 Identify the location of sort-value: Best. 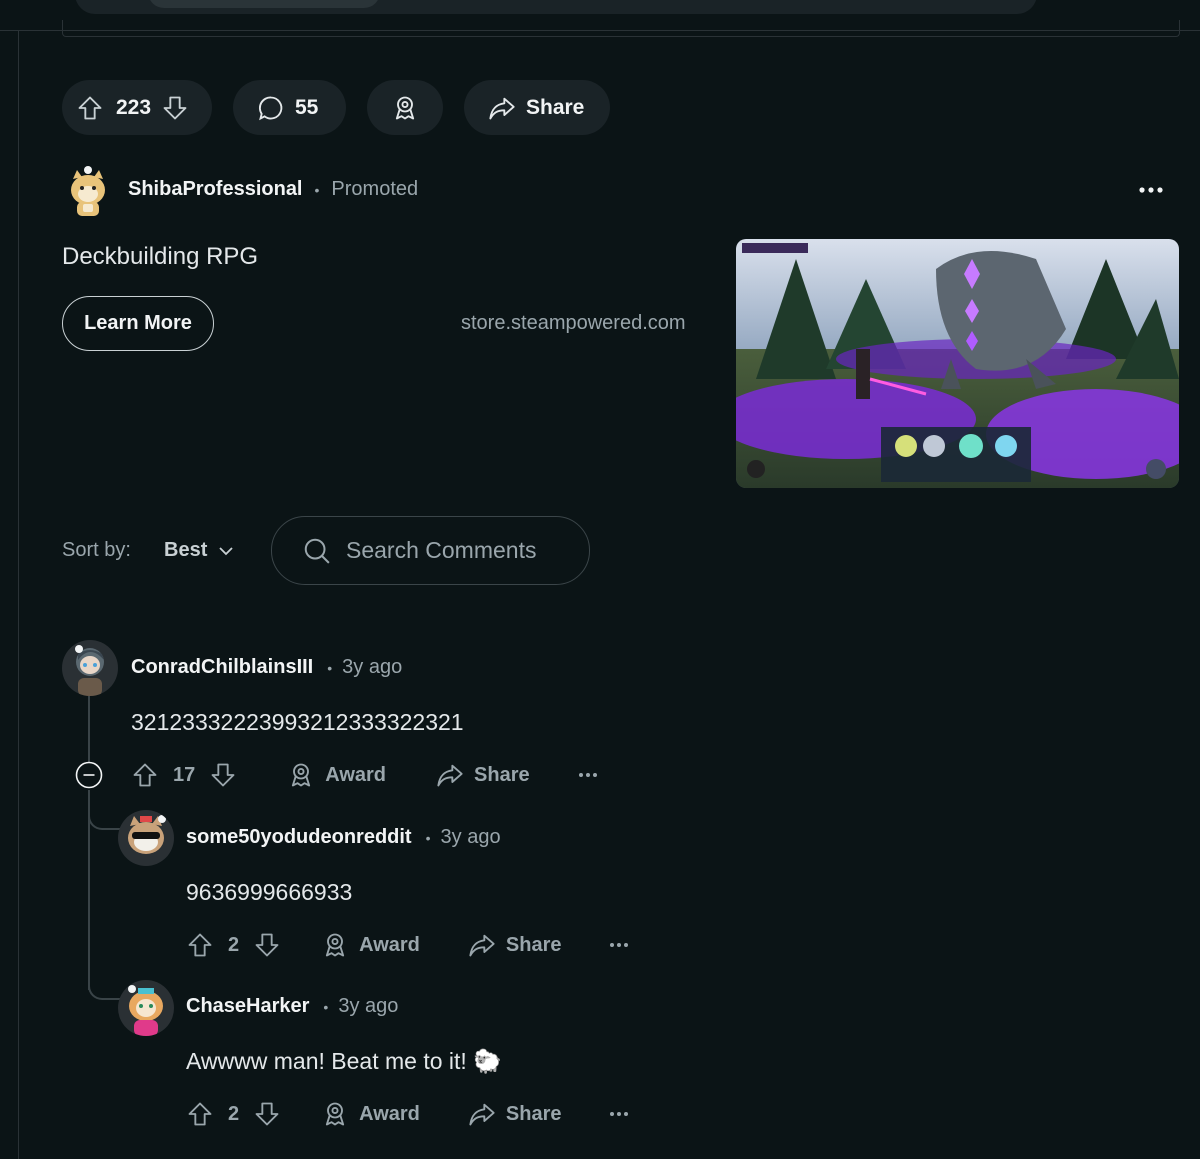
(186, 550).